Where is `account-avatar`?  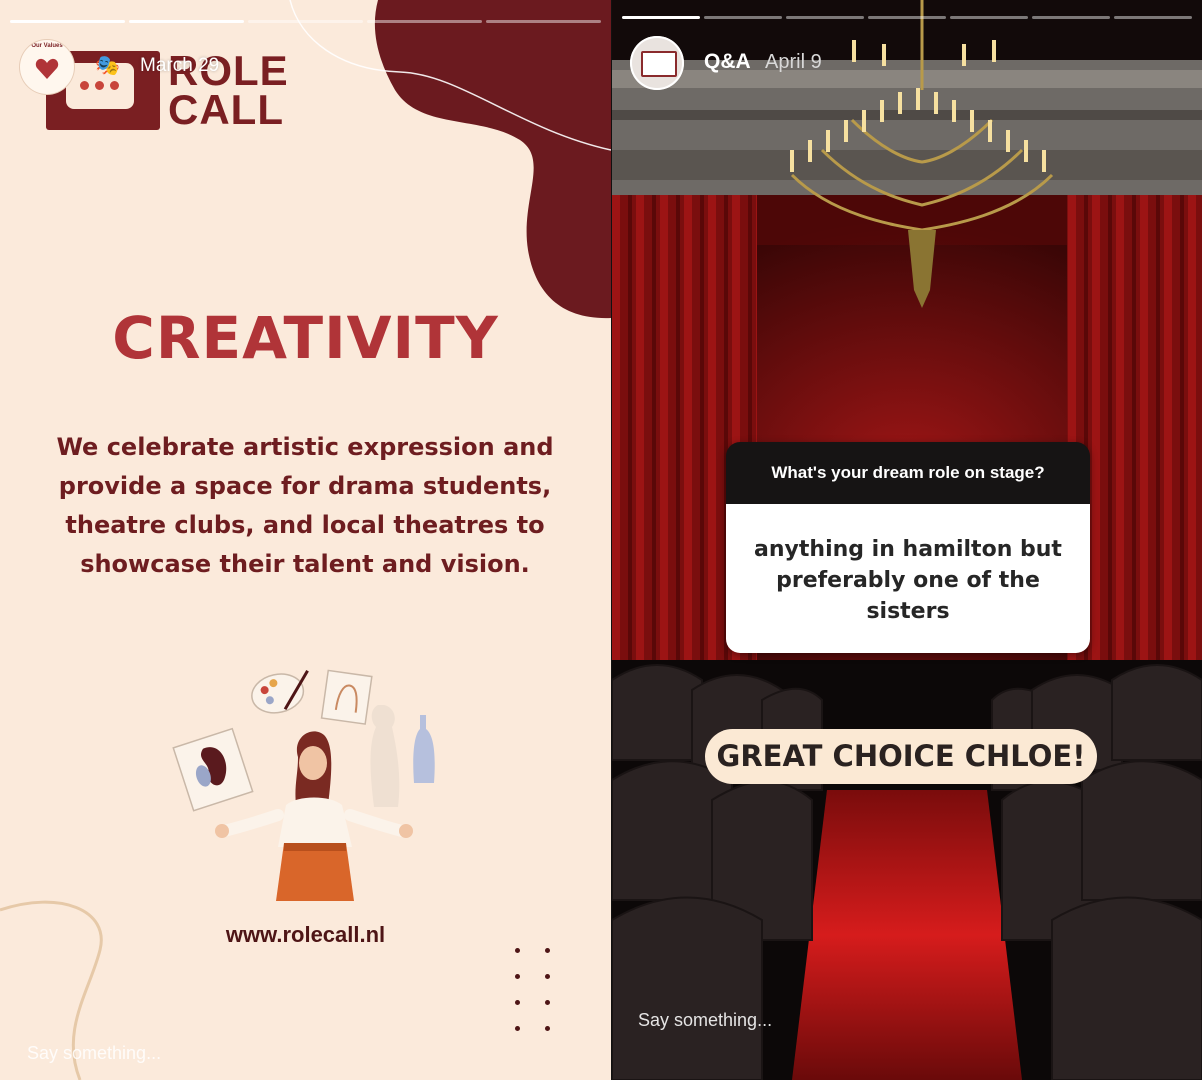
account-avatar is located at coordinates (657, 63).